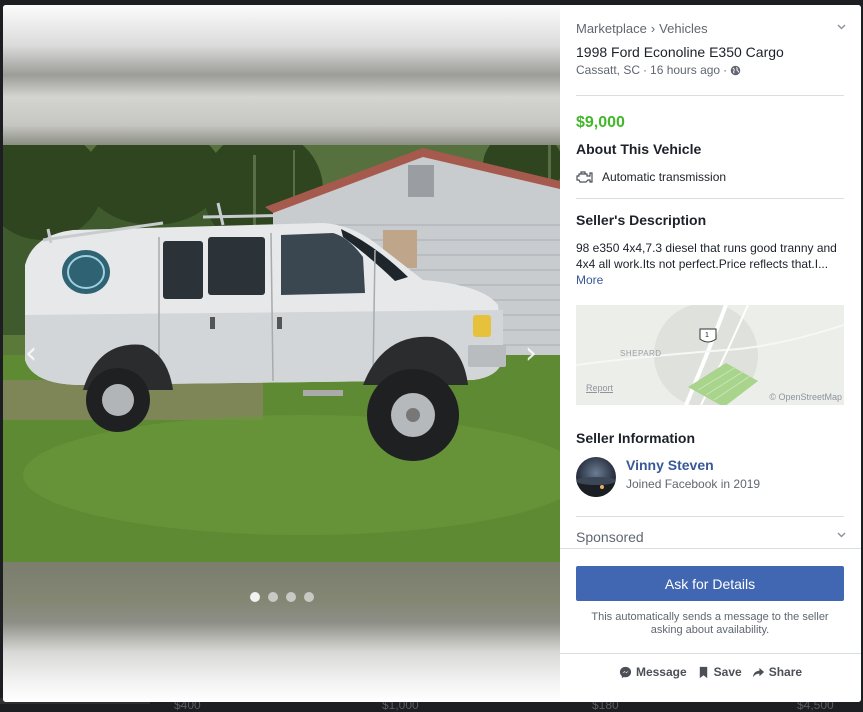 Image resolution: width=863 pixels, height=712 pixels. Describe the element at coordinates (710, 583) in the screenshot. I see `ask-for-details-button: Ask for Details` at that location.